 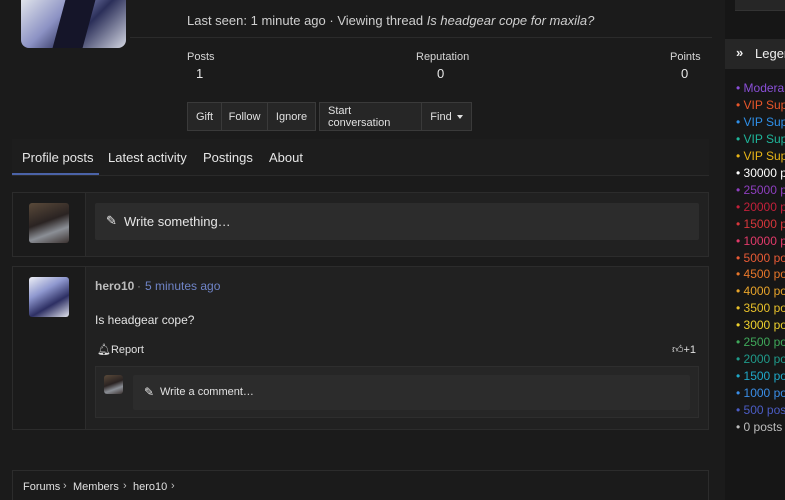 What do you see at coordinates (104, 350) in the screenshot?
I see `bell-icon: 🔔︎` at bounding box center [104, 350].